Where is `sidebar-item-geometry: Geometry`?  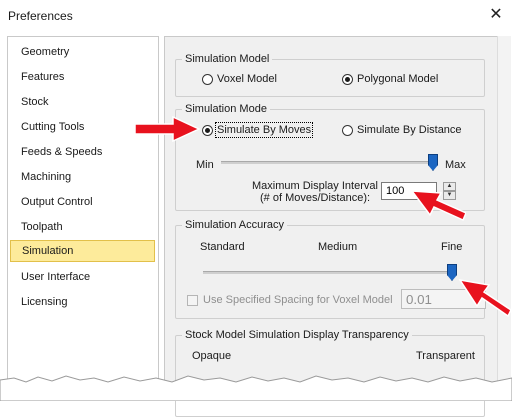 sidebar-item-geometry: Geometry is located at coordinates (82, 52).